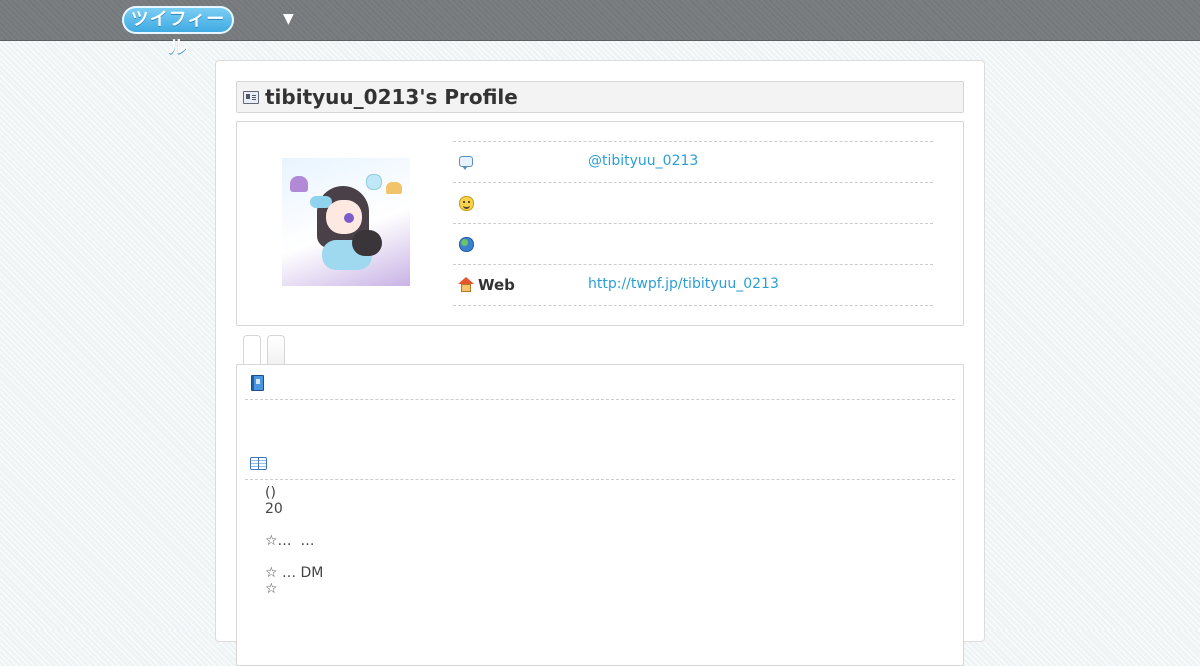 This screenshot has height=666, width=1200. I want to click on blue-book-icon, so click(257, 383).